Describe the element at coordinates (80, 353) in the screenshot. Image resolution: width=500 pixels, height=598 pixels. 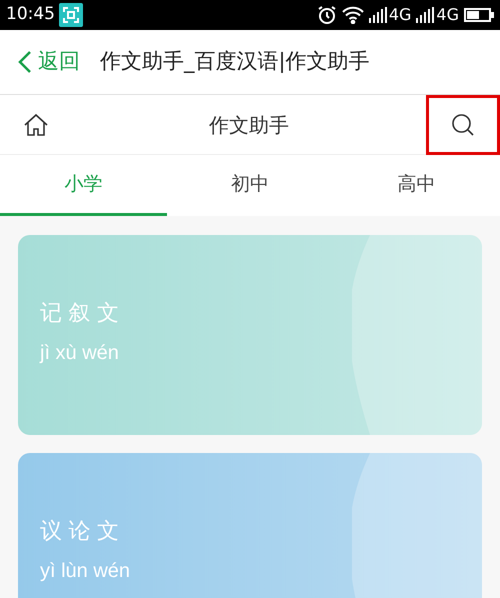
I see `card-pinyin: jì xù wén` at that location.